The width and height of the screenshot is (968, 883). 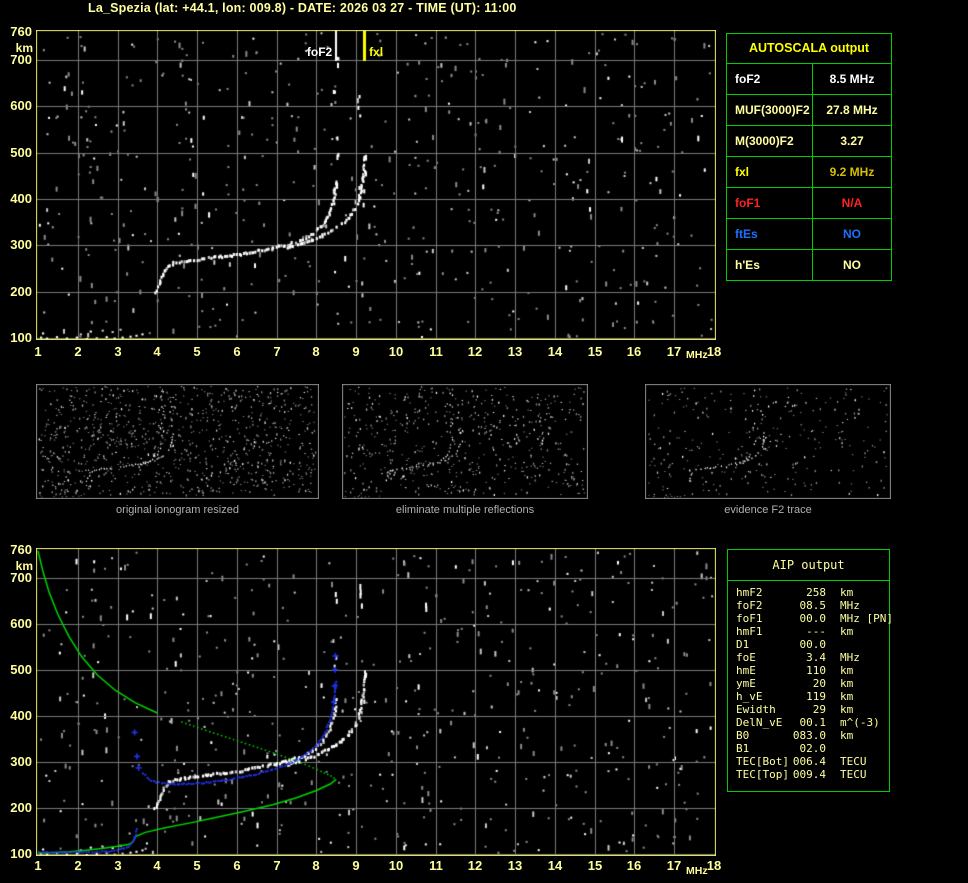 I want to click on x-tick-top-6: 6, so click(x=237, y=351).